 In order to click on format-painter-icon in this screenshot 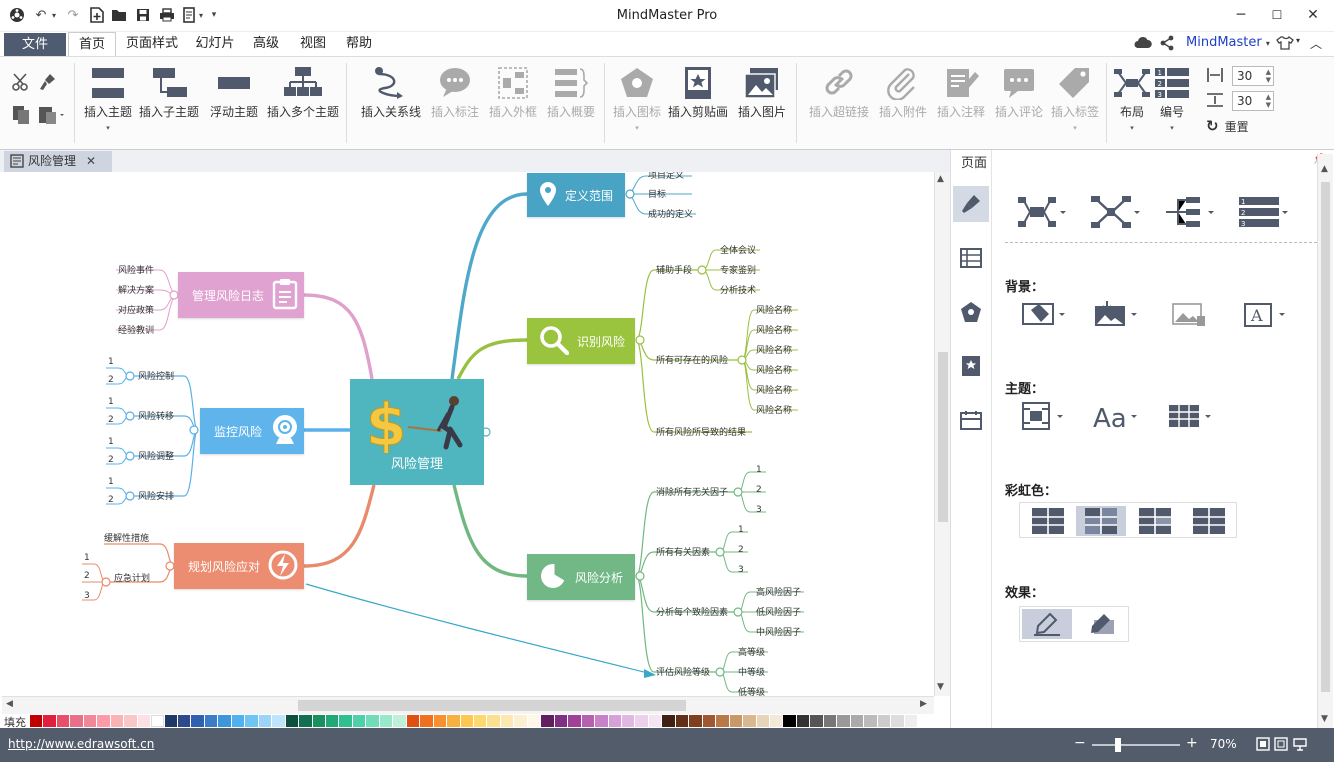, I will do `click(48, 83)`.